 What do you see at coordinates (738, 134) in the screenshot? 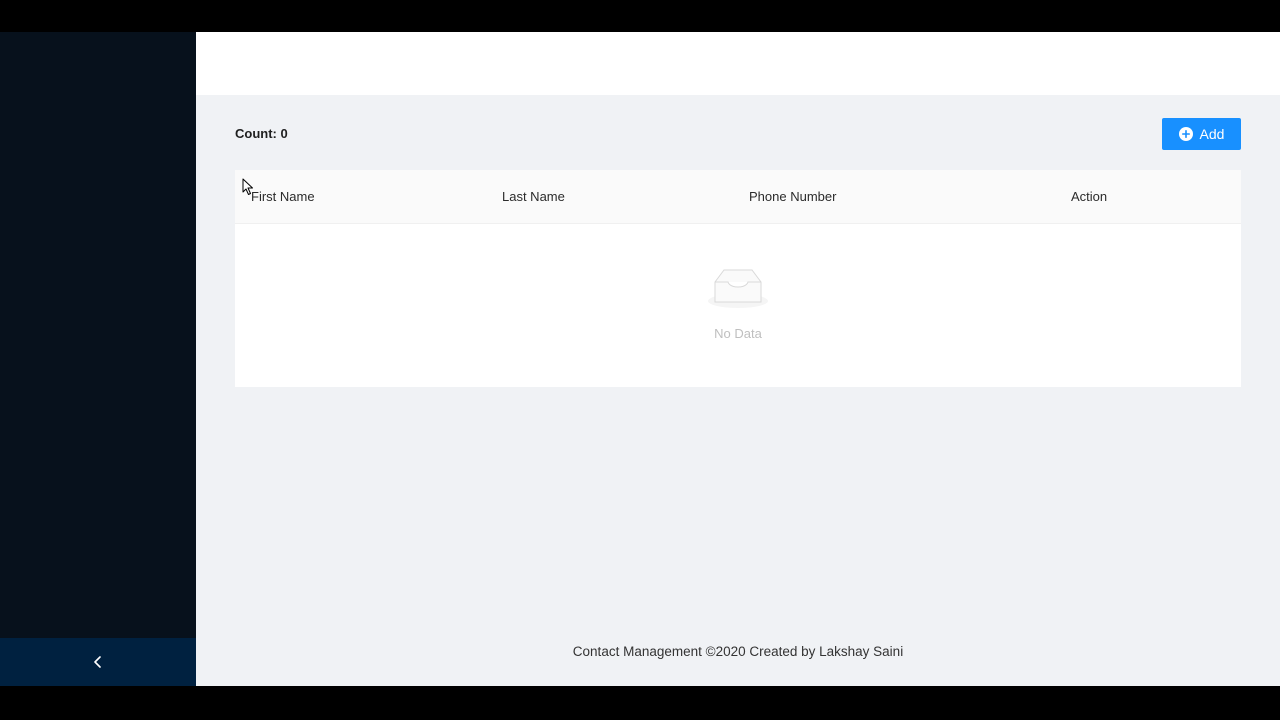
I see `toolbar: Count: 0 Add` at bounding box center [738, 134].